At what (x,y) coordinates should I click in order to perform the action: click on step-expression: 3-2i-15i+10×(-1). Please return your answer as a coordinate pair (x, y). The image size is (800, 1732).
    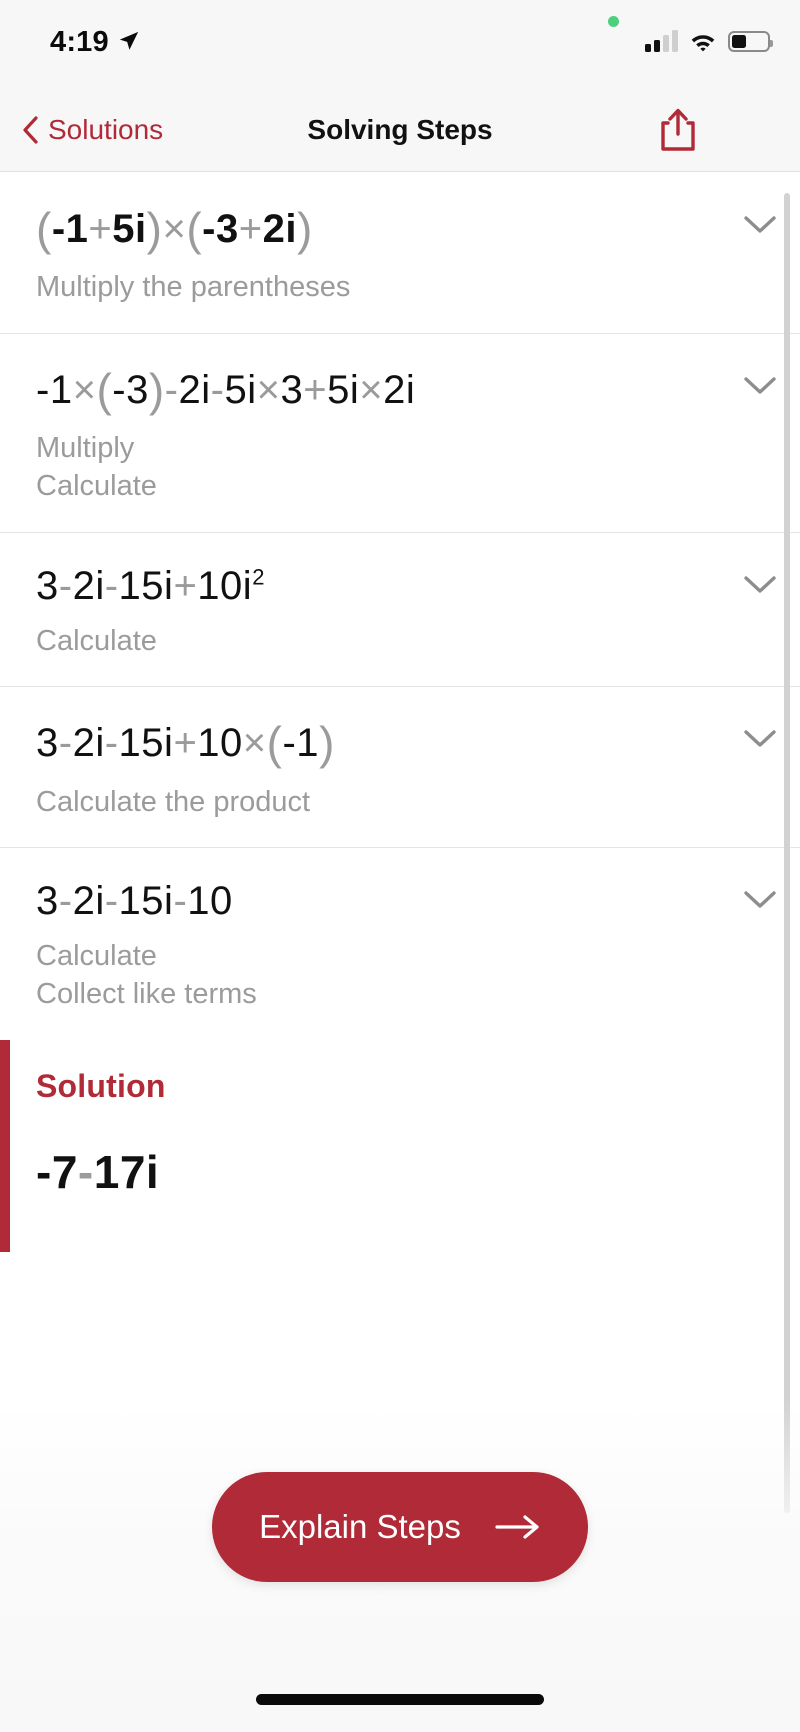
    Looking at the image, I should click on (400, 727).